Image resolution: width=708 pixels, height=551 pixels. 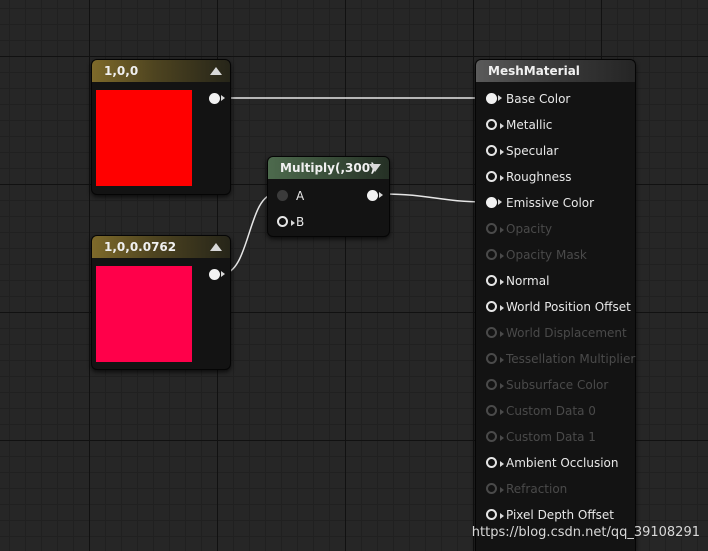 What do you see at coordinates (121, 71) in the screenshot?
I see `node-title: 1,0,0` at bounding box center [121, 71].